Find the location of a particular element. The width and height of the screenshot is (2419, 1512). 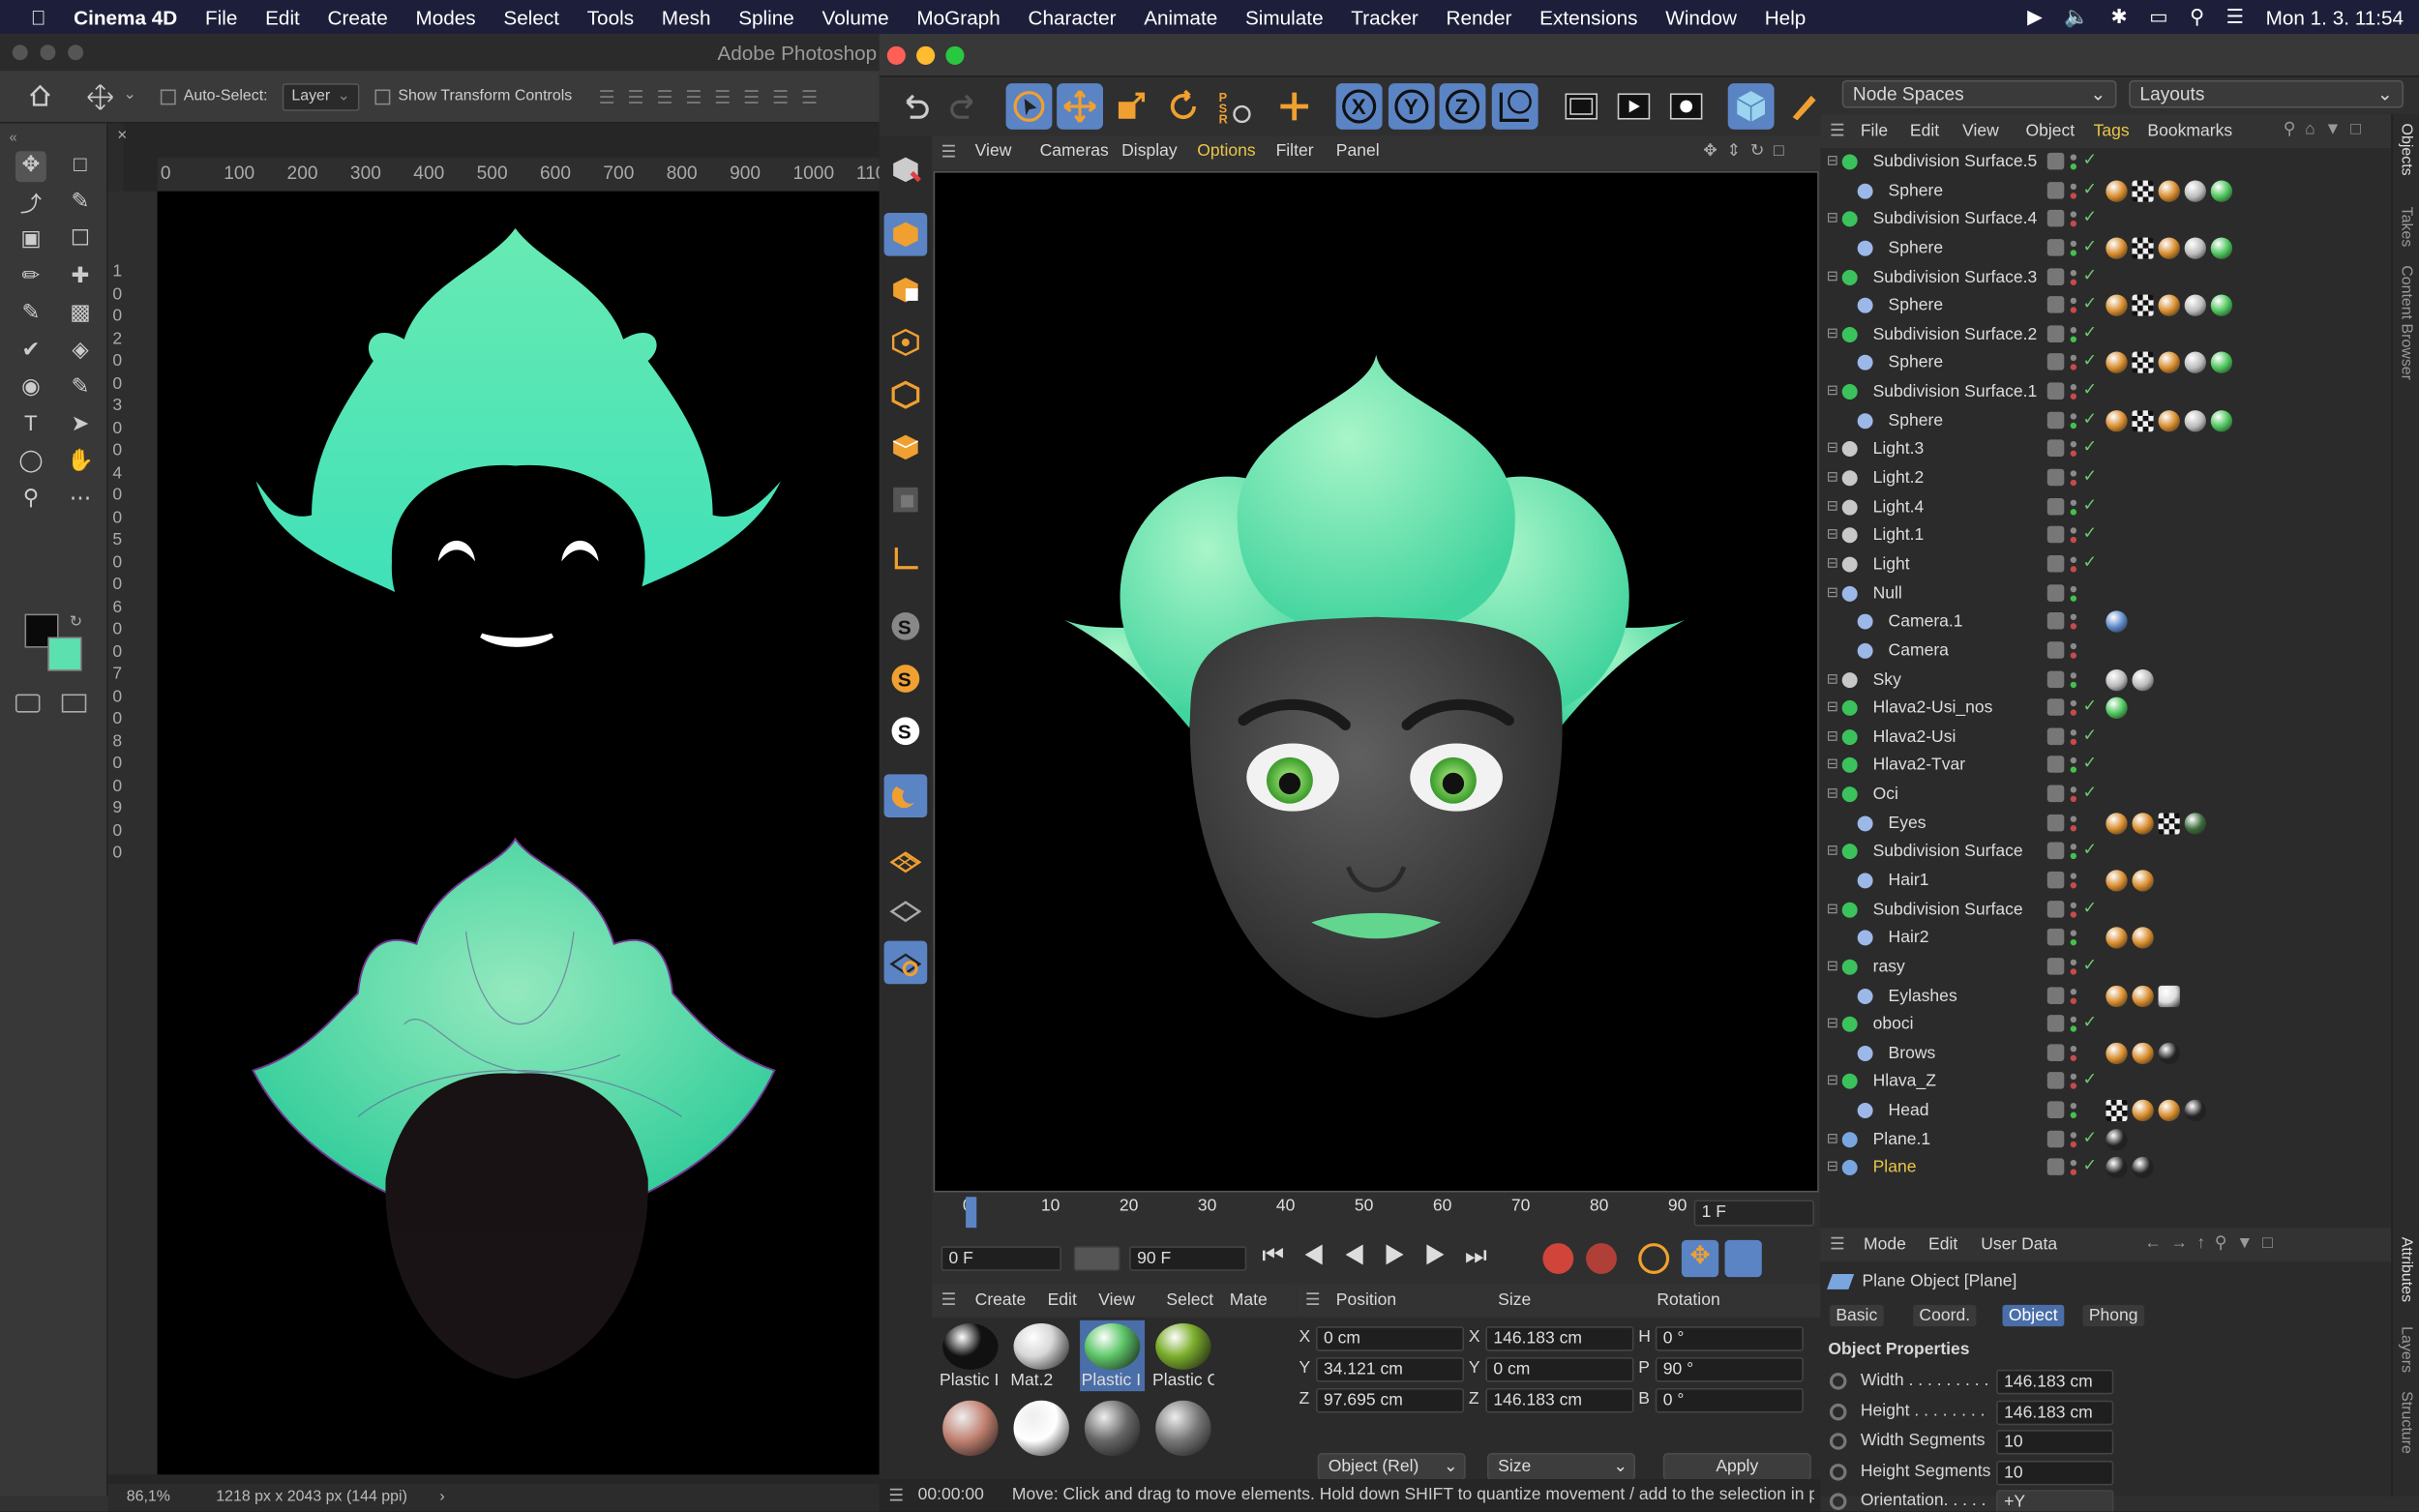

move-tool-icon is located at coordinates (1080, 106).